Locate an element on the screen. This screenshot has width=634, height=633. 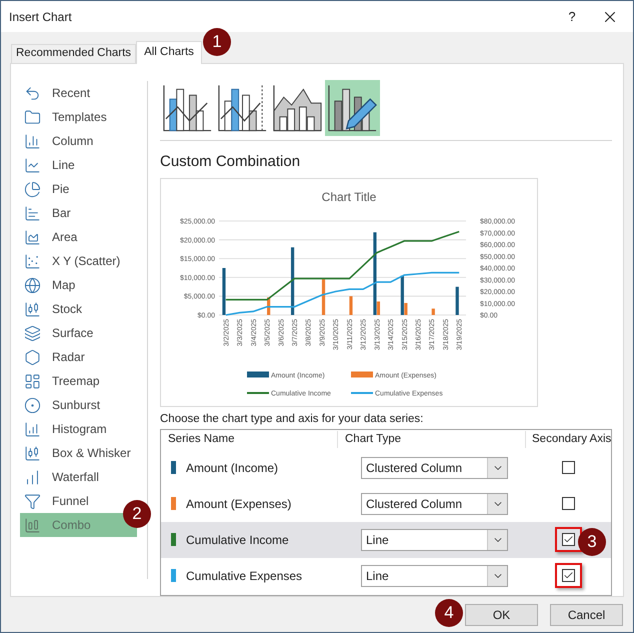
column-header: Series Name is located at coordinates (249, 439).